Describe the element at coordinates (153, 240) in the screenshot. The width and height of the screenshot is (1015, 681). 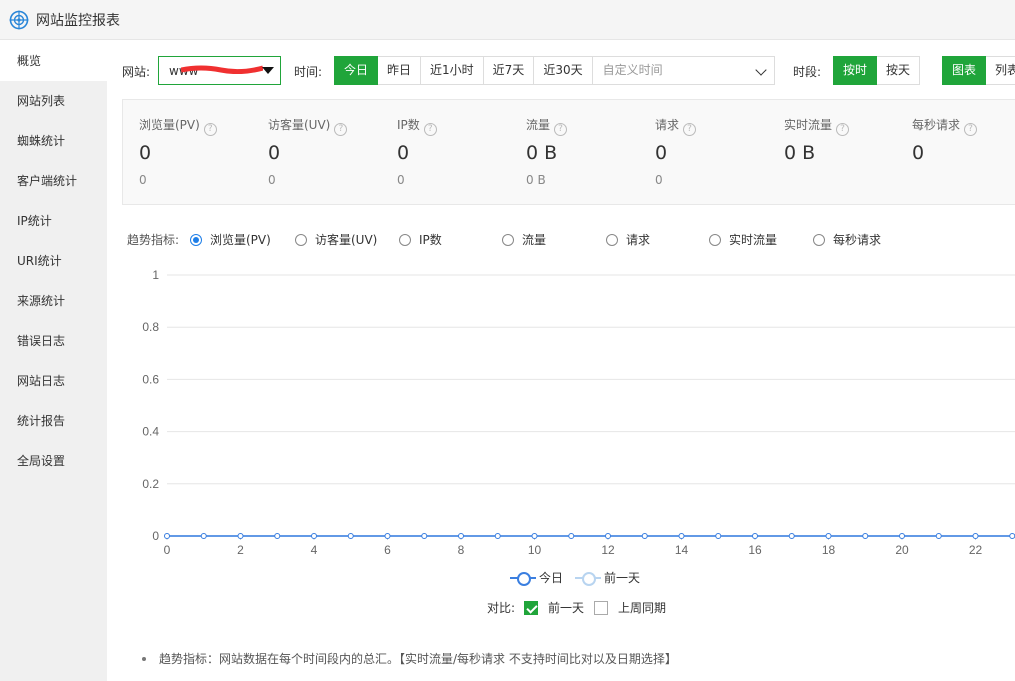
I see `trend-metric-label: 趋势指标:` at that location.